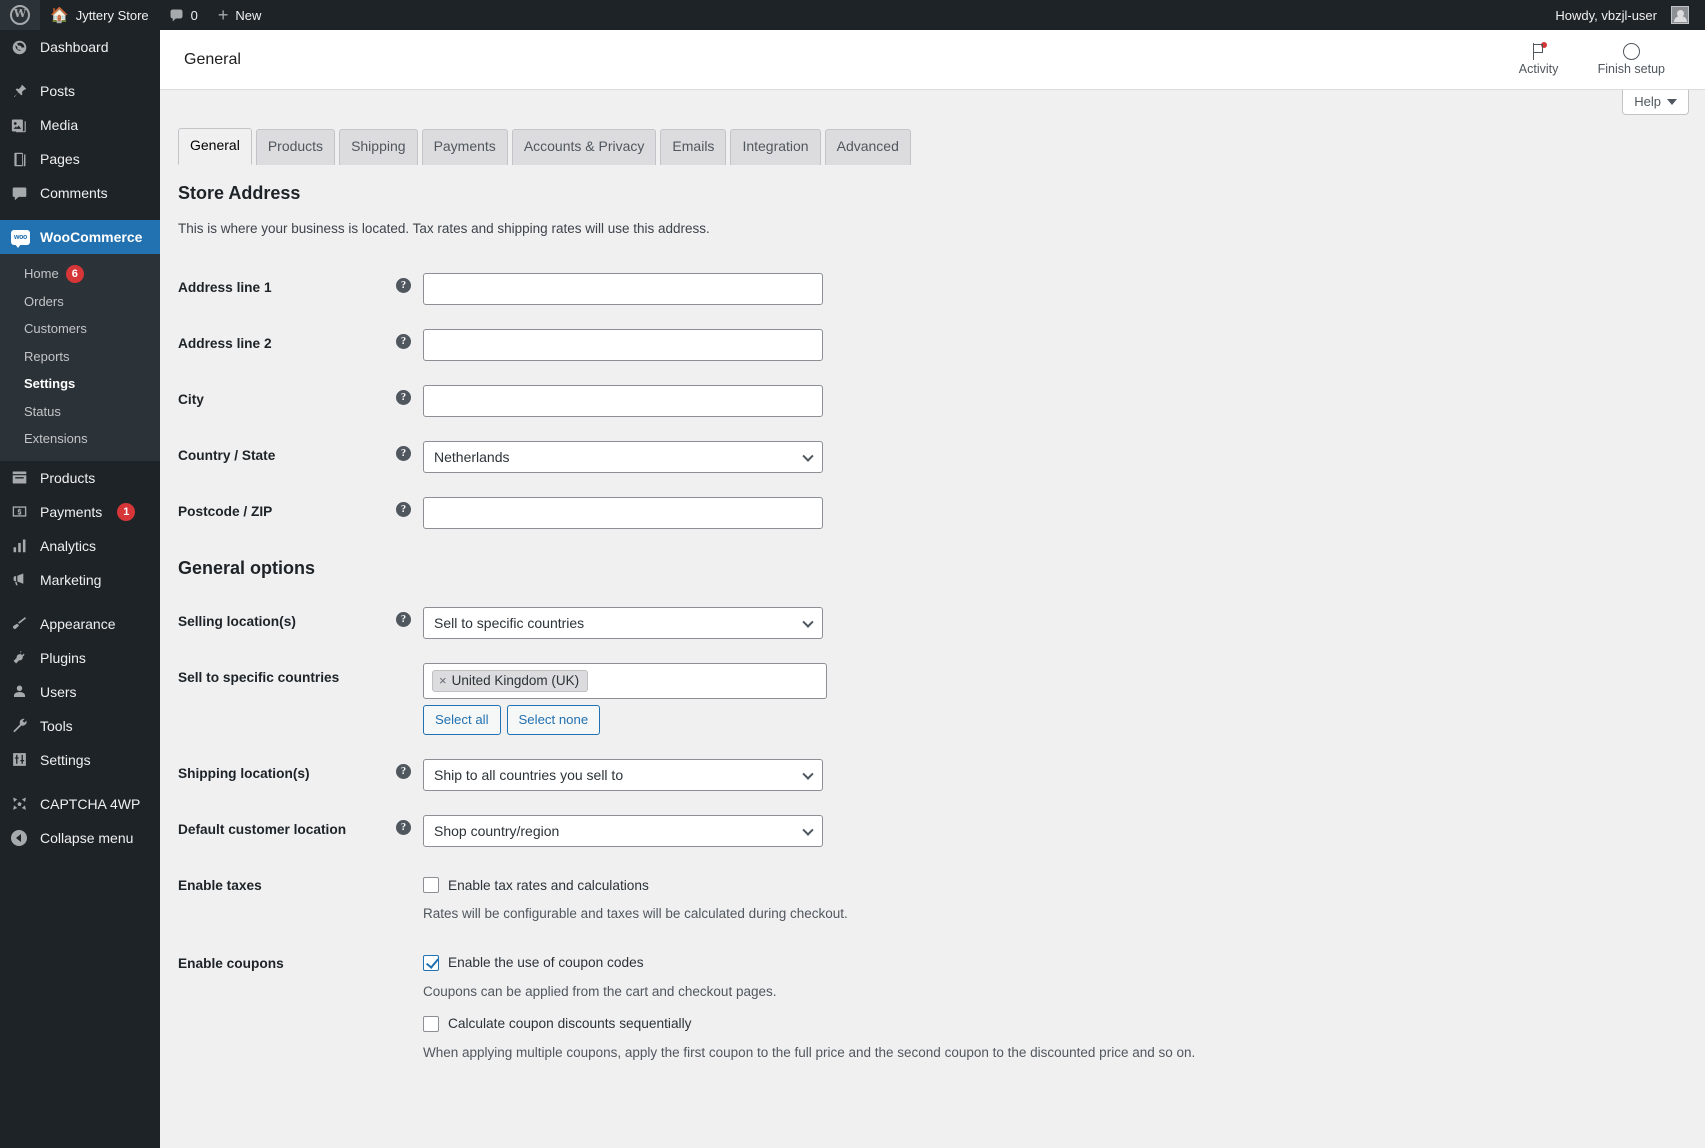 This screenshot has height=1148, width=1705. I want to click on default-customer-location-value: Shop country/region, so click(497, 831).